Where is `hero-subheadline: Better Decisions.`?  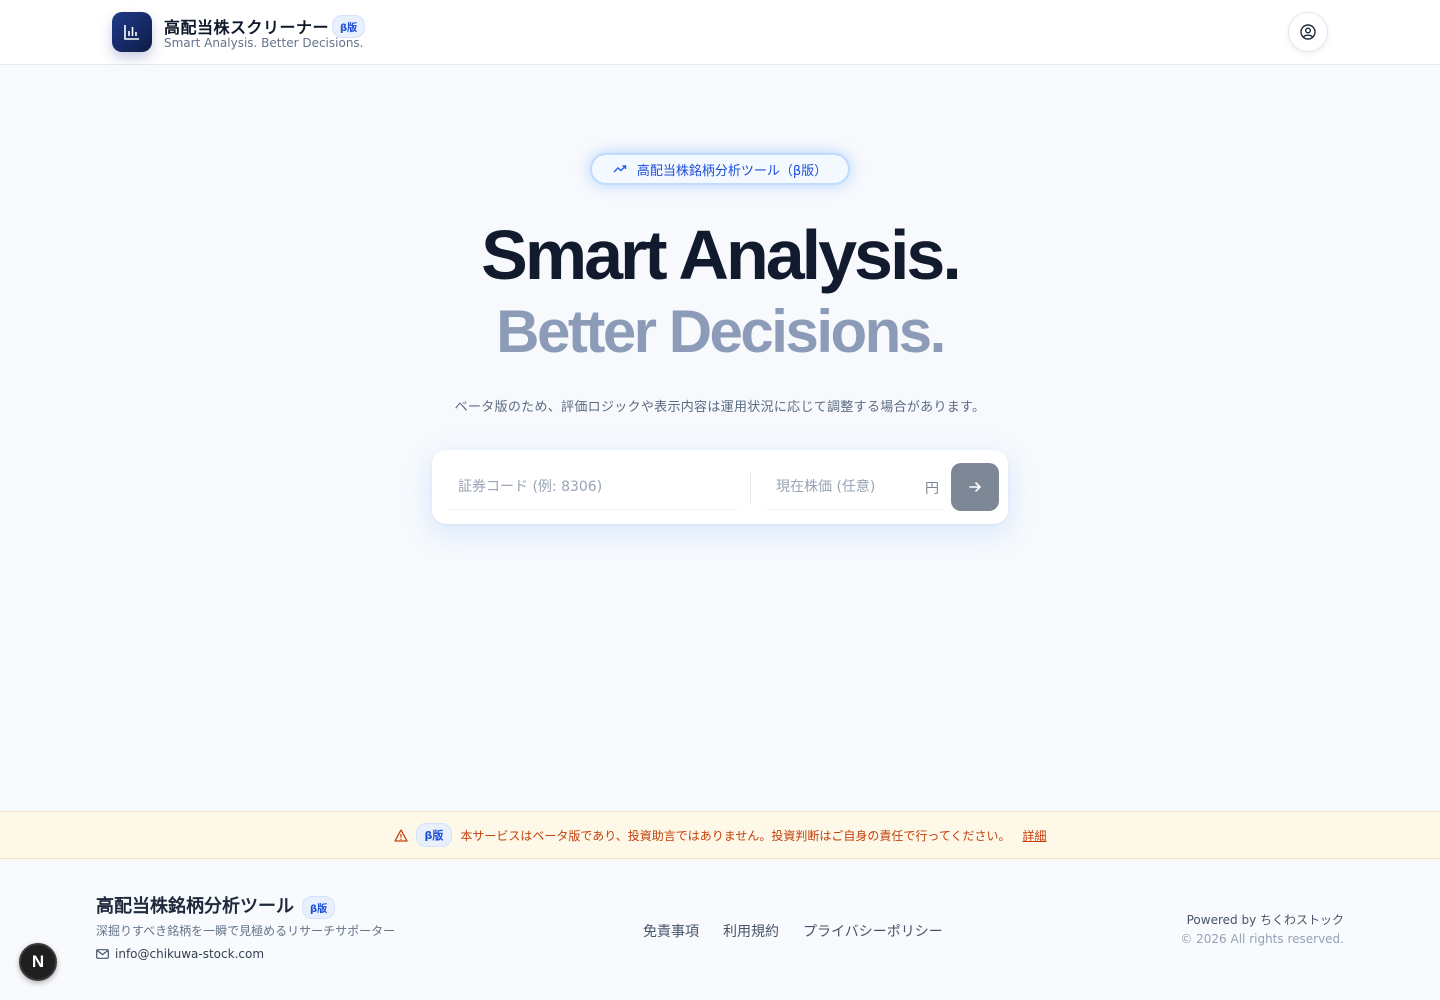
hero-subheadline: Better Decisions. is located at coordinates (721, 331).